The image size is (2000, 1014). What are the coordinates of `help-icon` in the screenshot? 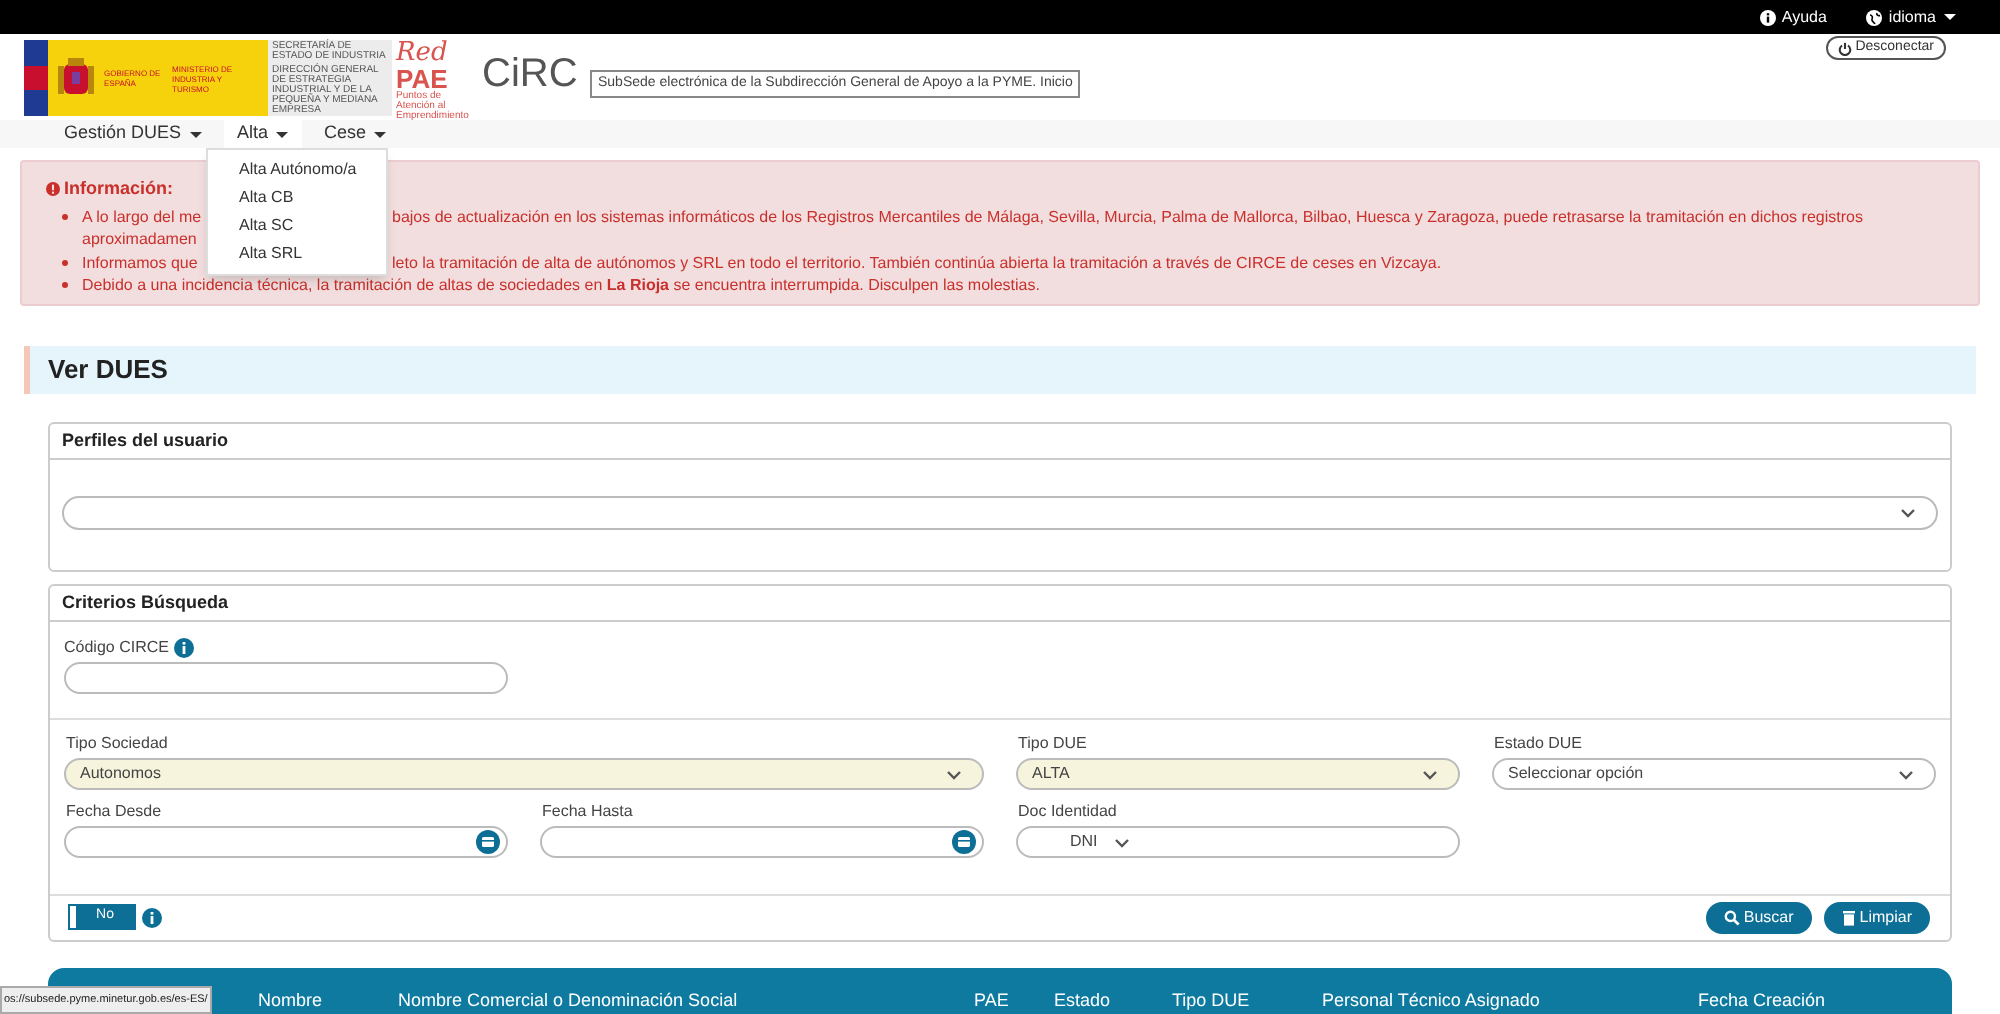 It's located at (1767, 17).